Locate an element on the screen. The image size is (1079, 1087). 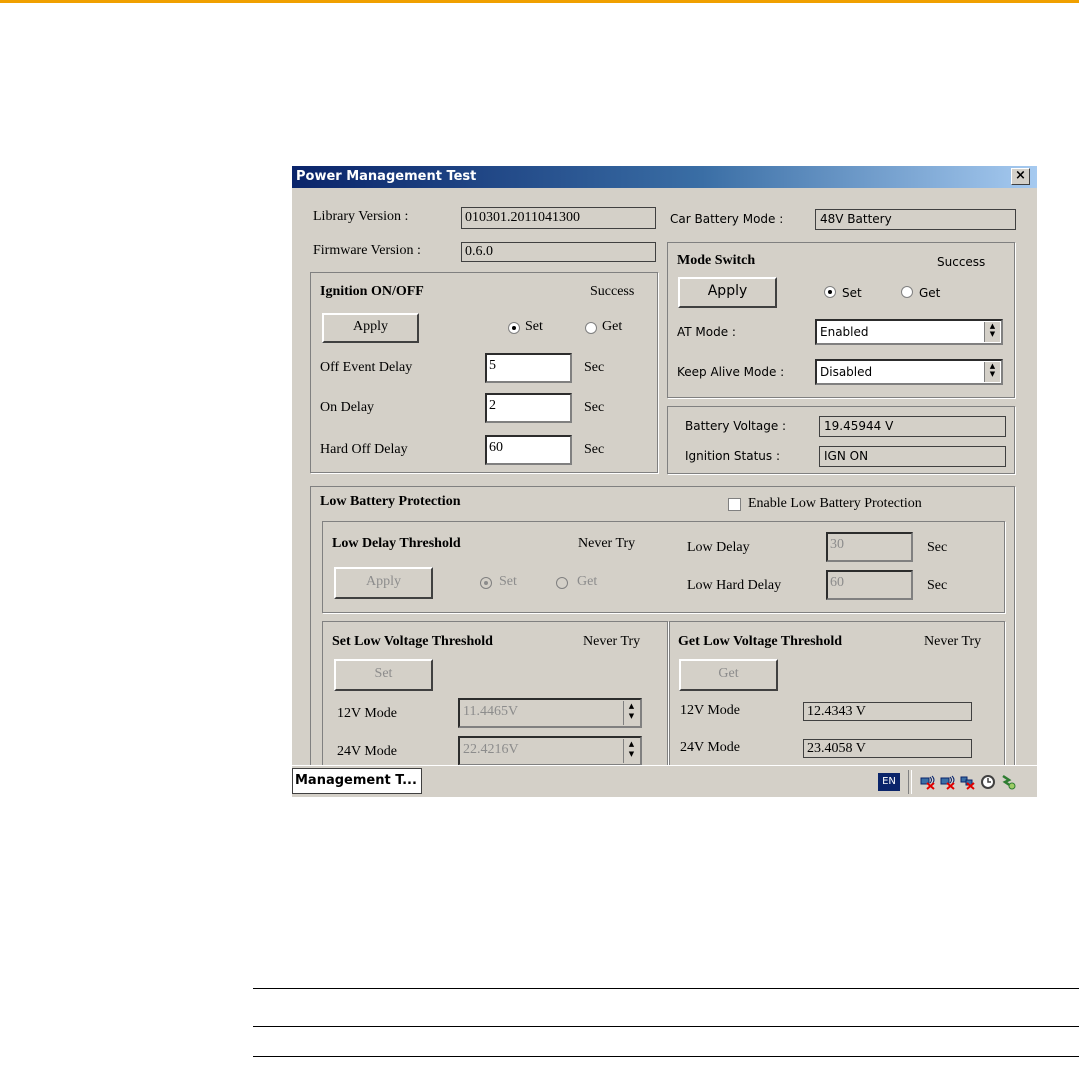
at-mode-value: Enabled is located at coordinates (844, 332).